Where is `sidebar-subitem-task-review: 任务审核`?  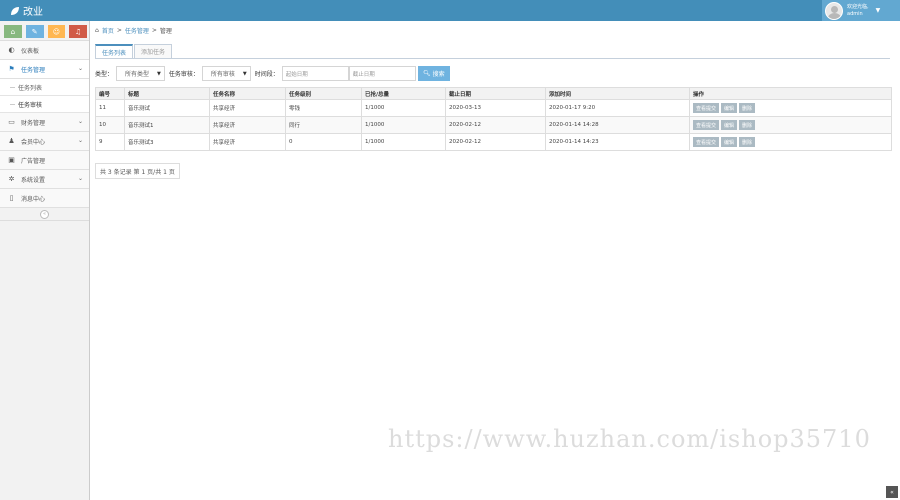
sidebar-subitem-task-review: 任务审核 is located at coordinates (44, 104).